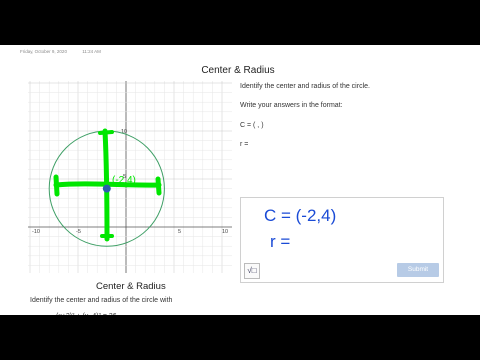 The image size is (480, 360). Describe the element at coordinates (91, 51) in the screenshot. I see `header-time: 11:24 AM` at that location.